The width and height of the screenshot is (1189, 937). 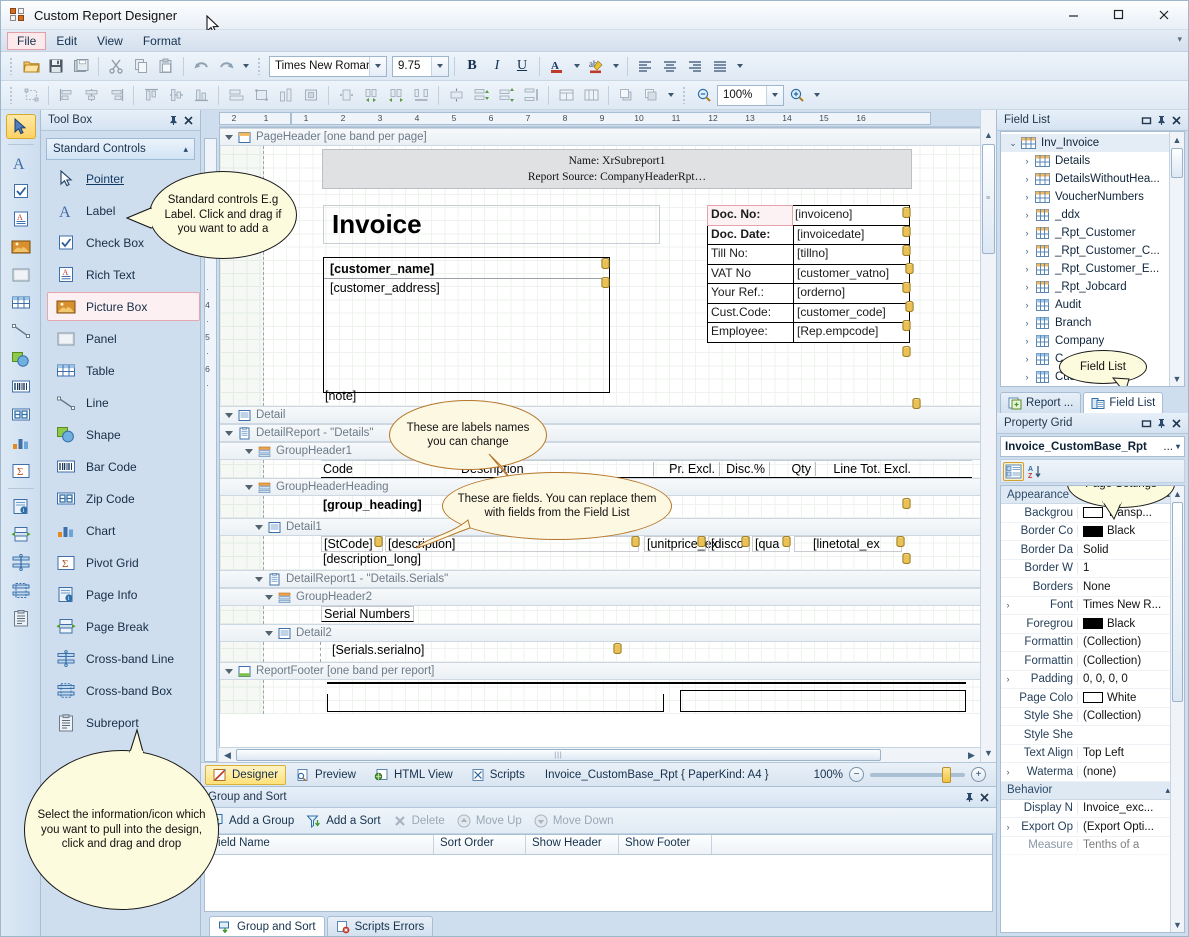 What do you see at coordinates (245, 66) in the screenshot?
I see `undo-history-chevron-icon` at bounding box center [245, 66].